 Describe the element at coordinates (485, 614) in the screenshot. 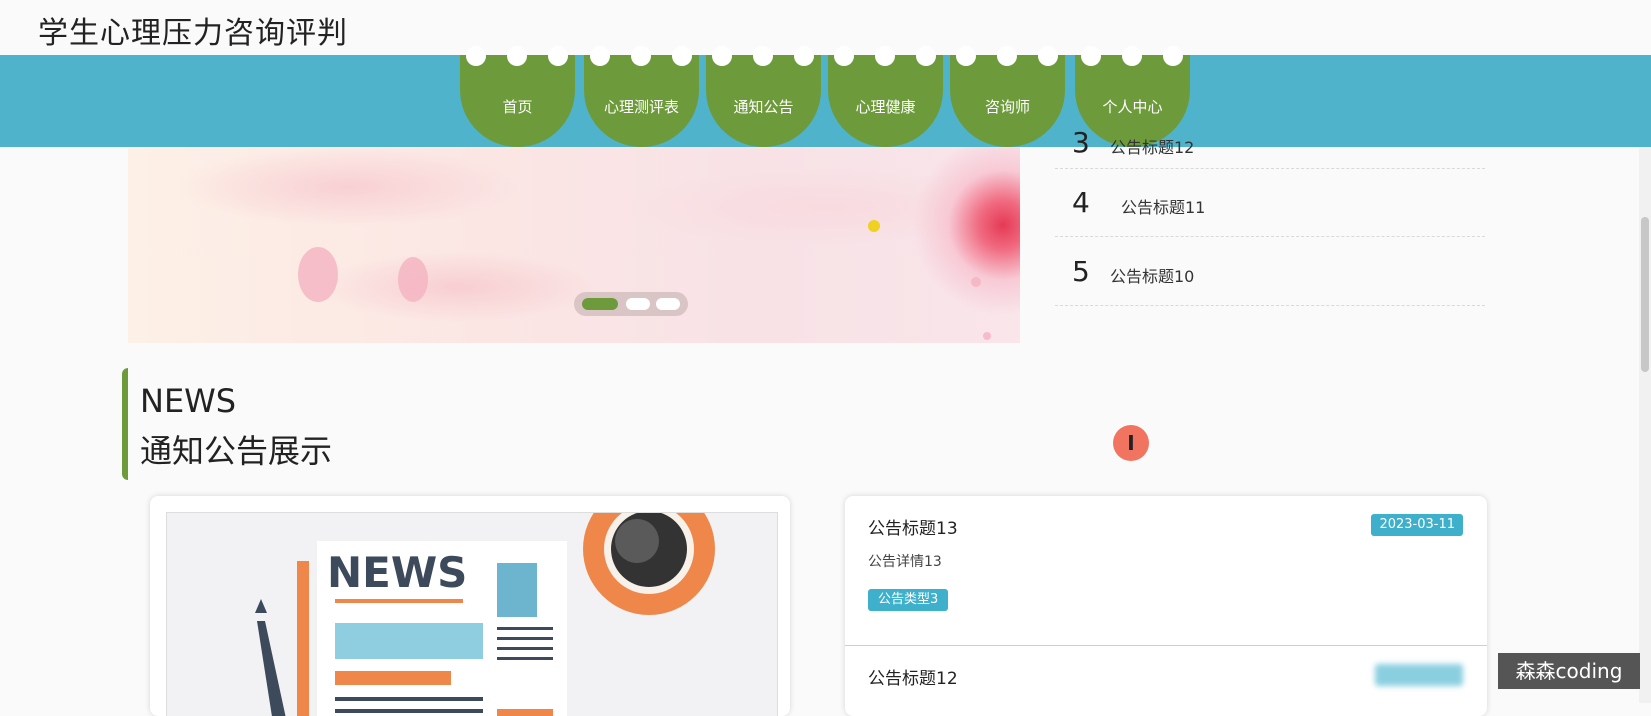

I see `newspaper-illustration: NEWS` at that location.